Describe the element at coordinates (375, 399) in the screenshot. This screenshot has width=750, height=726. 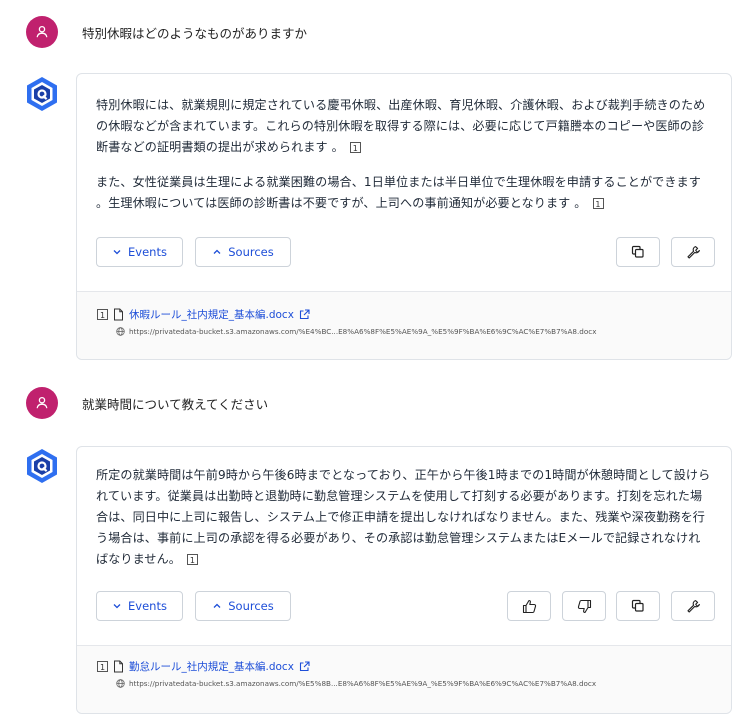
I see `user-message: 就業時間について教えてください` at that location.